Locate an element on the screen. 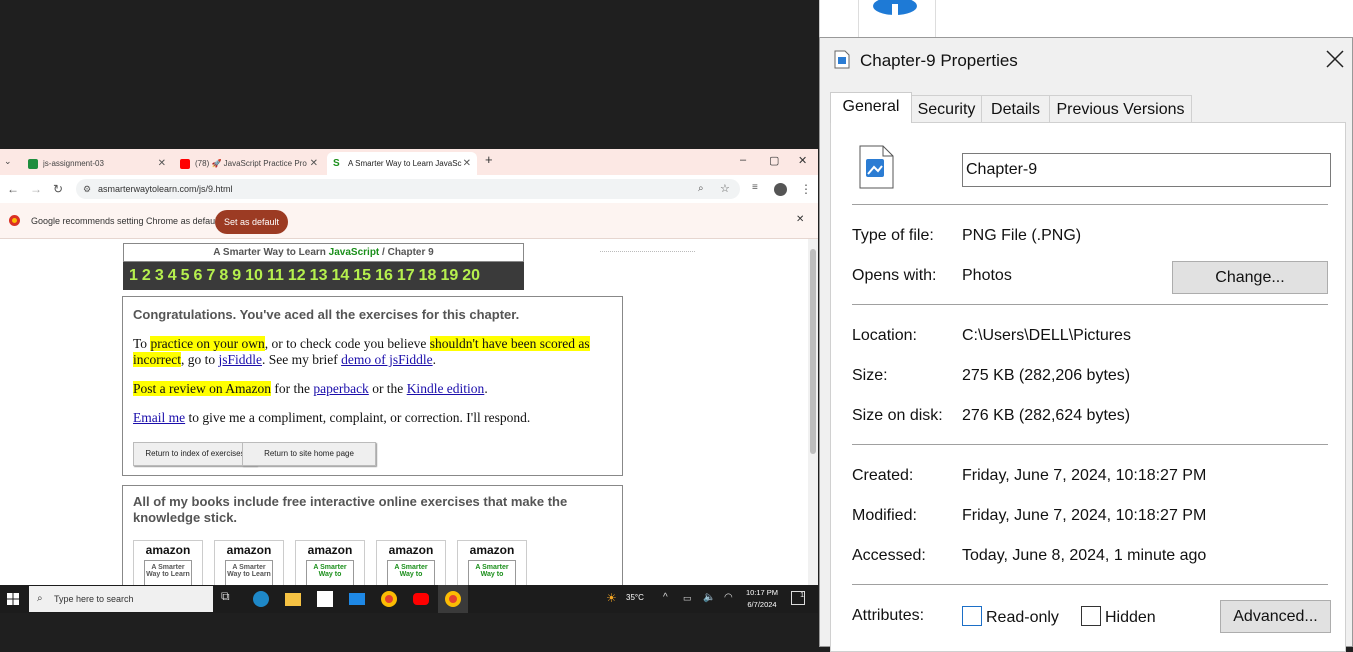 Image resolution: width=1353 pixels, height=652 pixels. tab-details: Details is located at coordinates (1015, 108).